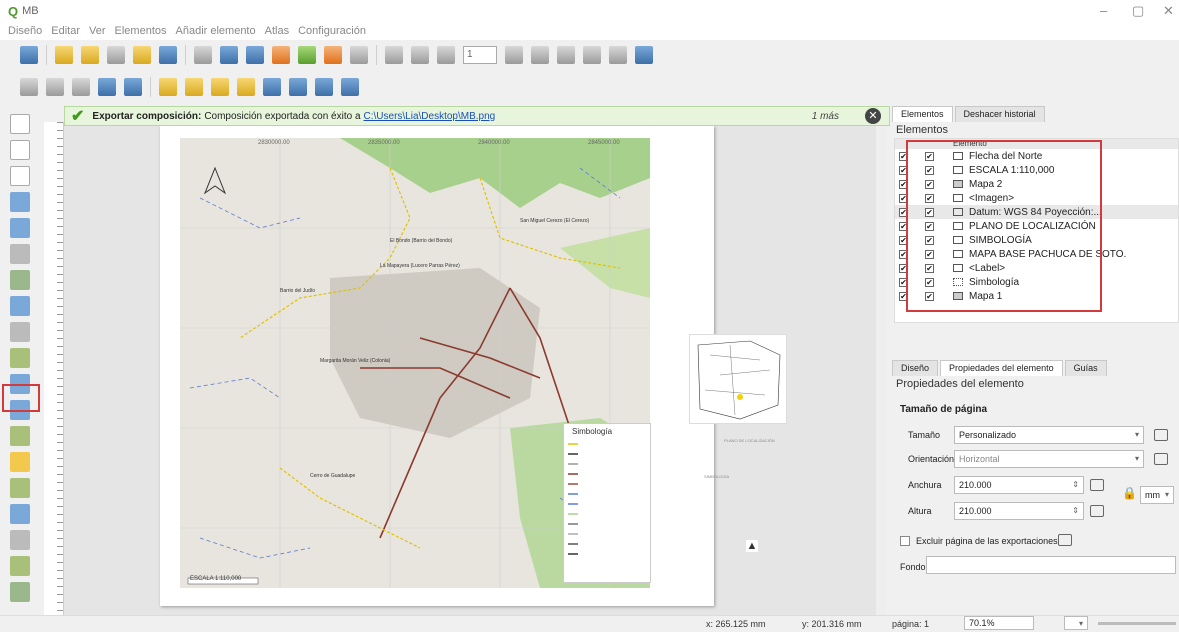 The height and width of the screenshot is (632, 1179). What do you see at coordinates (1157, 495) in the screenshot?
I see `unit-select: mm ▾` at bounding box center [1157, 495].